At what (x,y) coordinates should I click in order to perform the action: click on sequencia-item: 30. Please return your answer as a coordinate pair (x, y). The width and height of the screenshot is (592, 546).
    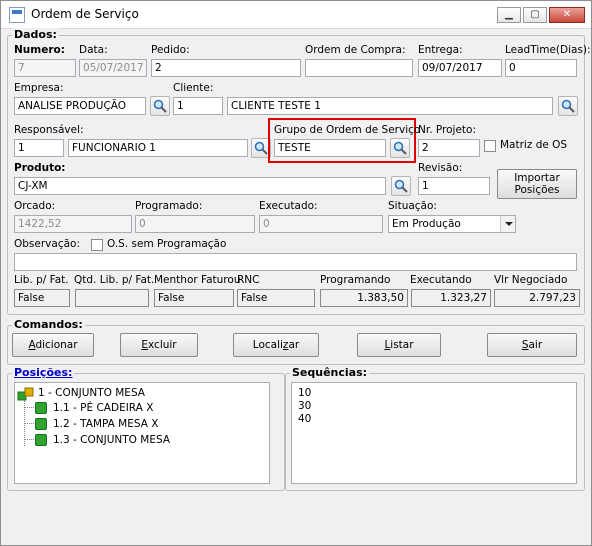
    Looking at the image, I should click on (304, 406).